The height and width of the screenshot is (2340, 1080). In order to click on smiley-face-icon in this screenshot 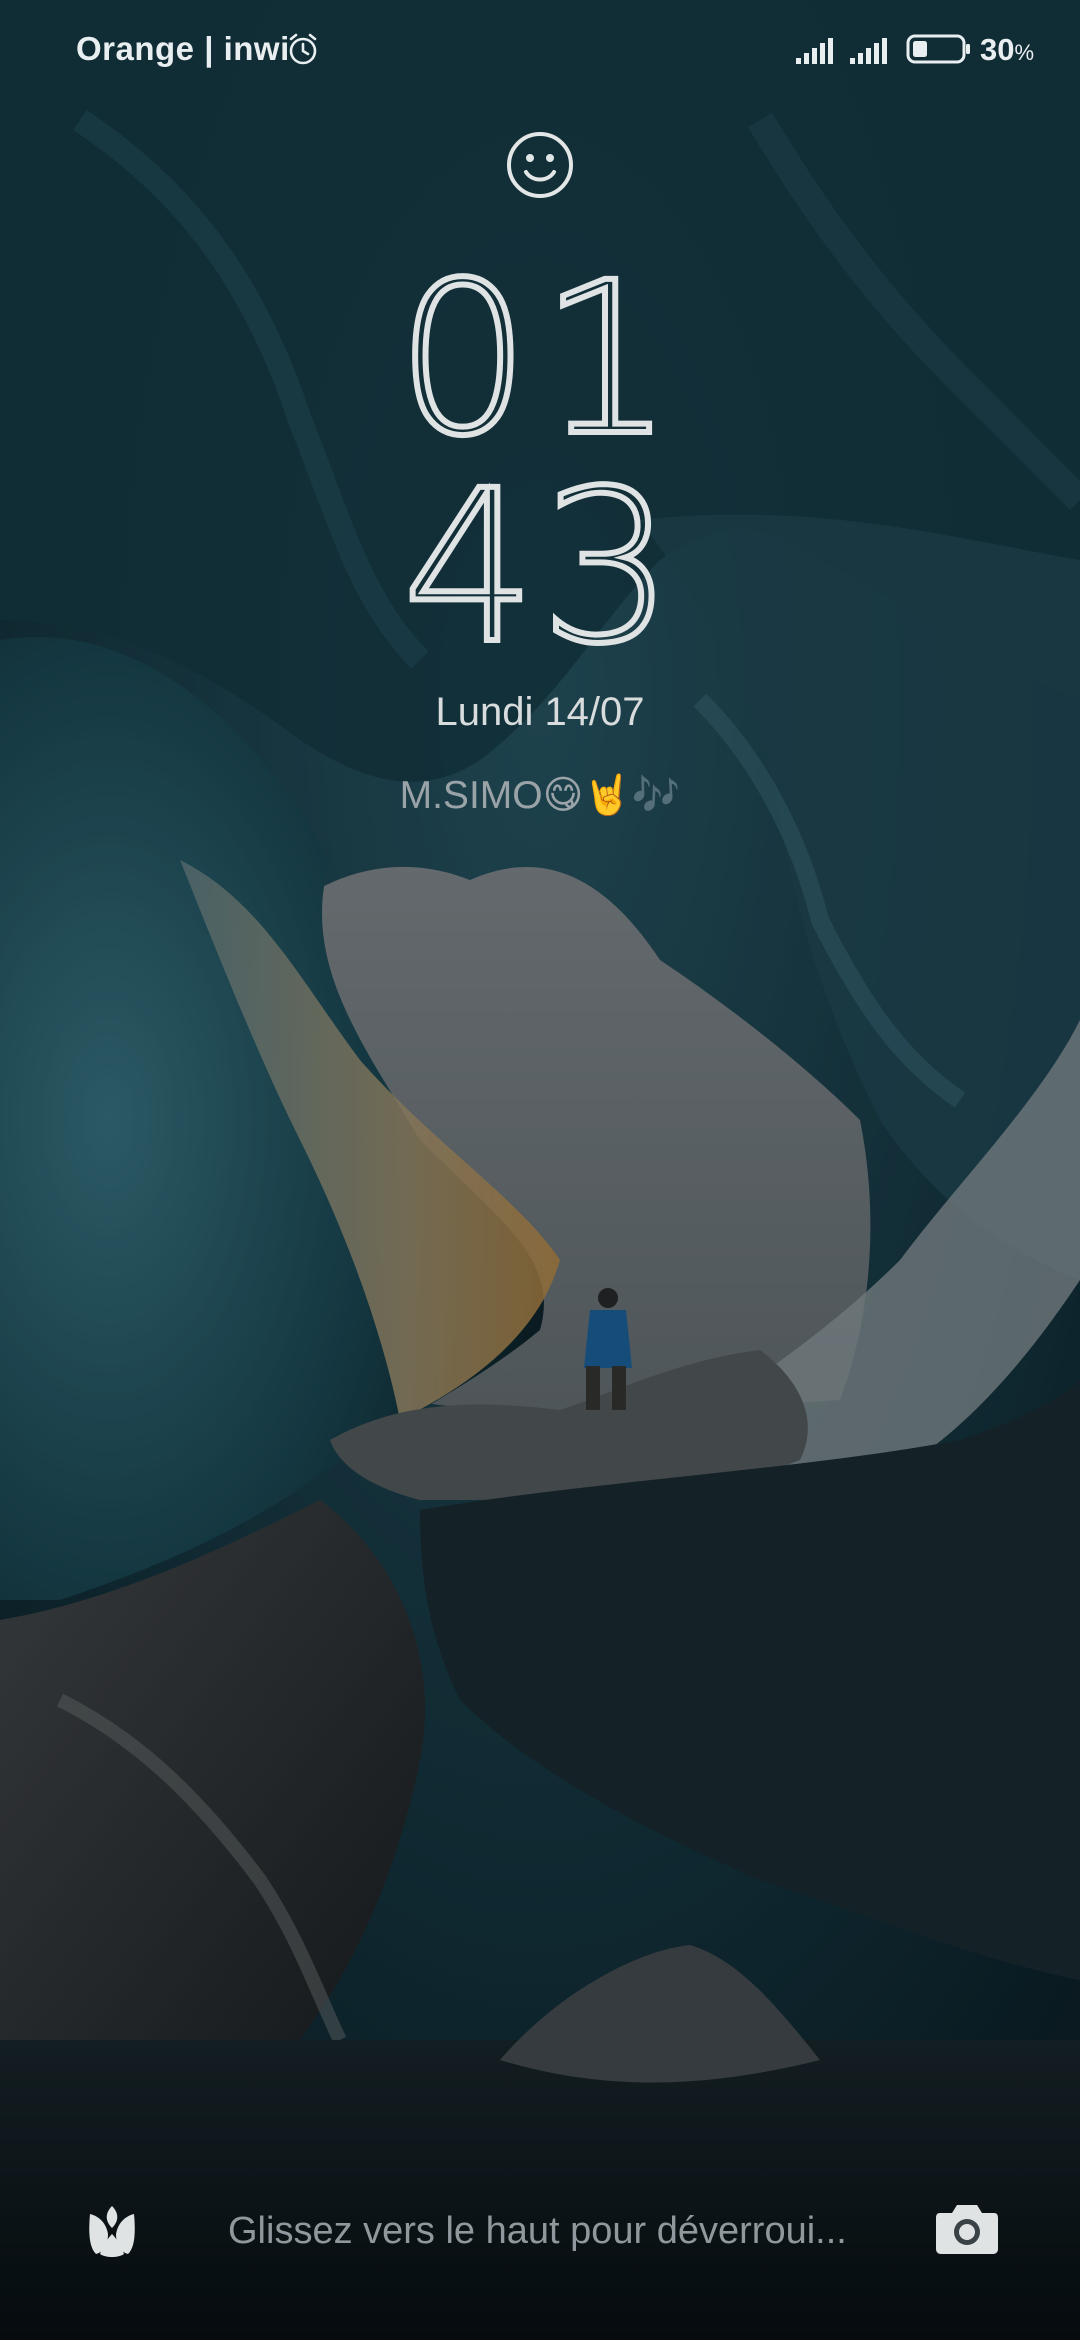, I will do `click(540, 165)`.